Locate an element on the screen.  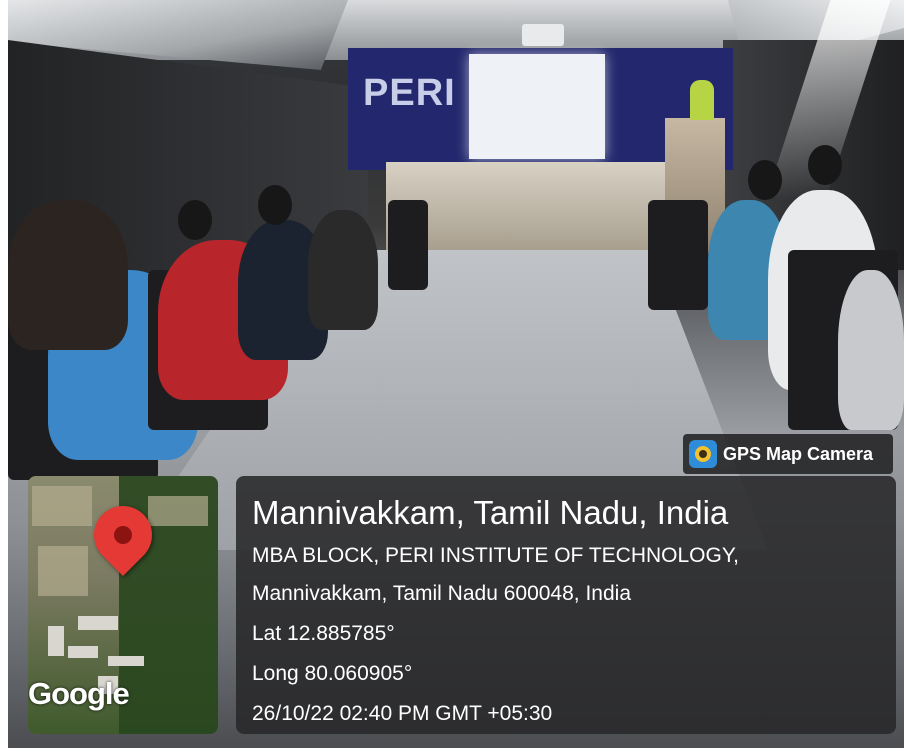
location-pin-dot is located at coordinates (123, 535).